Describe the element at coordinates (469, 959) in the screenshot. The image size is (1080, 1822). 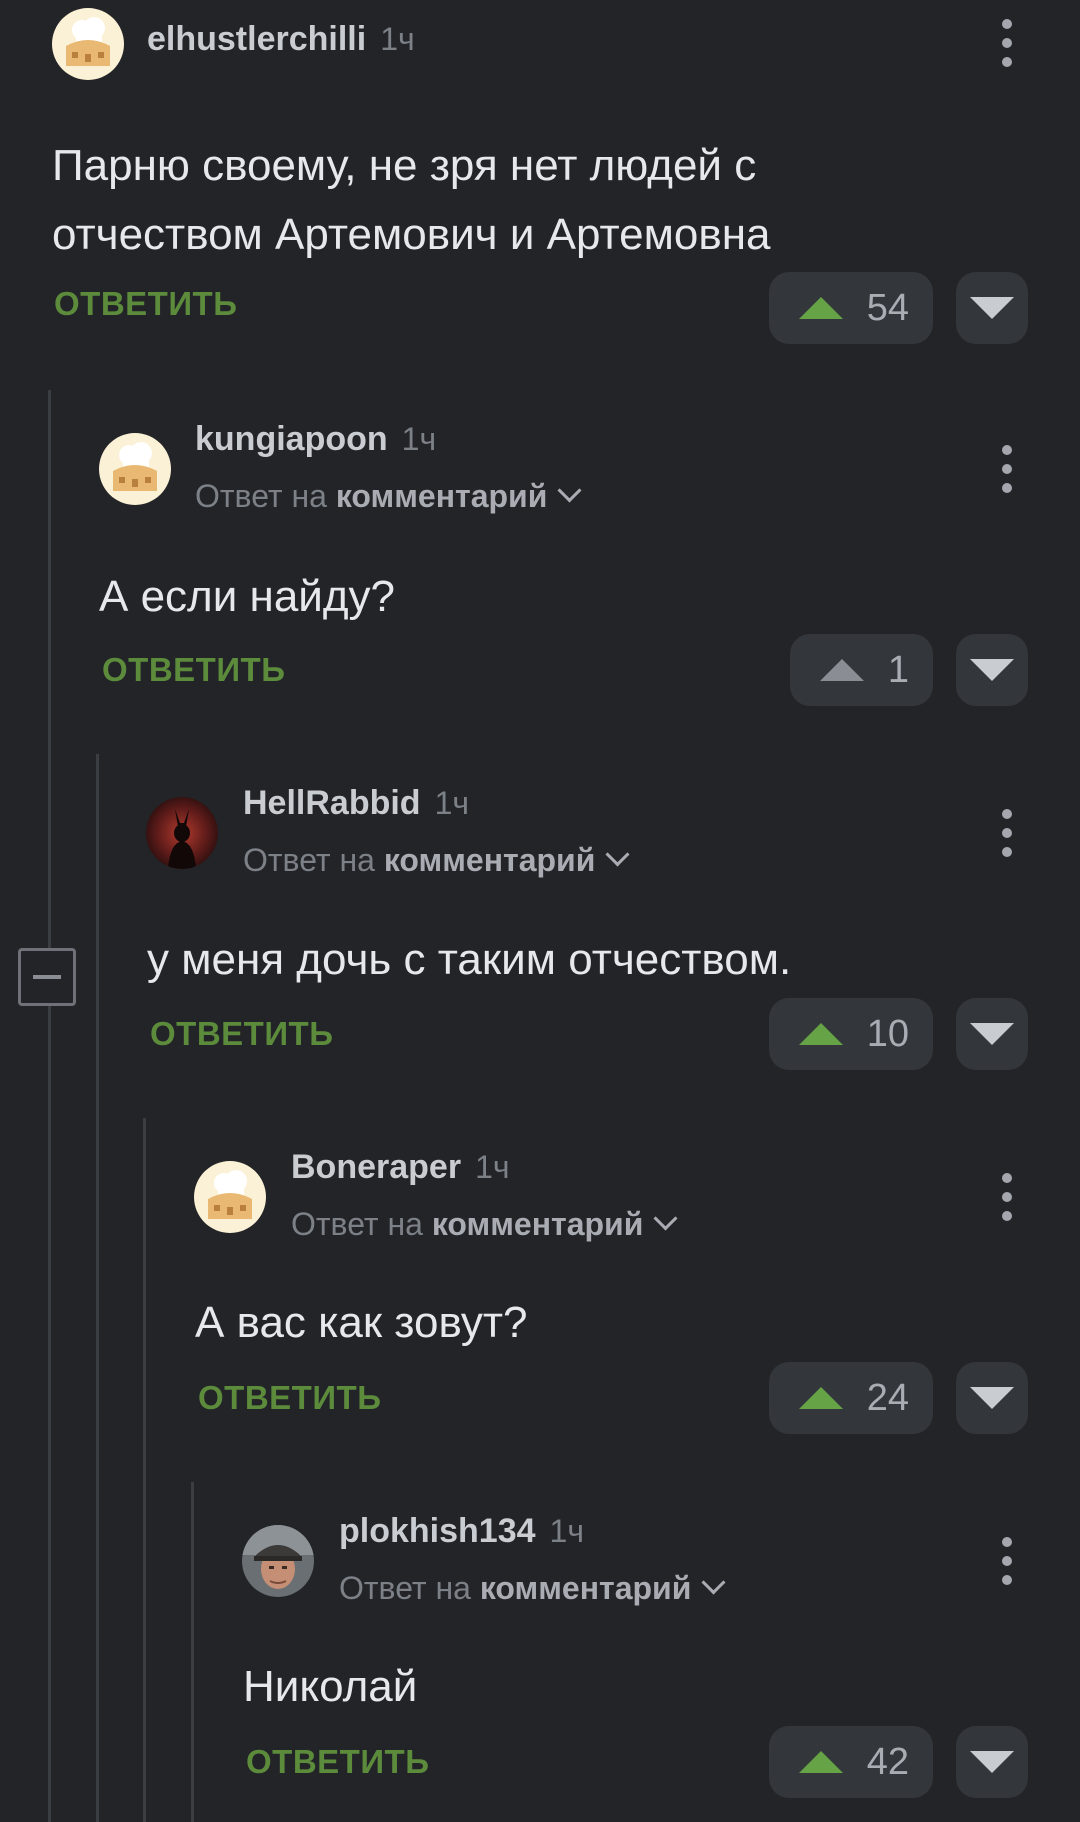
I see `comment-text: у меня дочь с таким отчеством.` at that location.